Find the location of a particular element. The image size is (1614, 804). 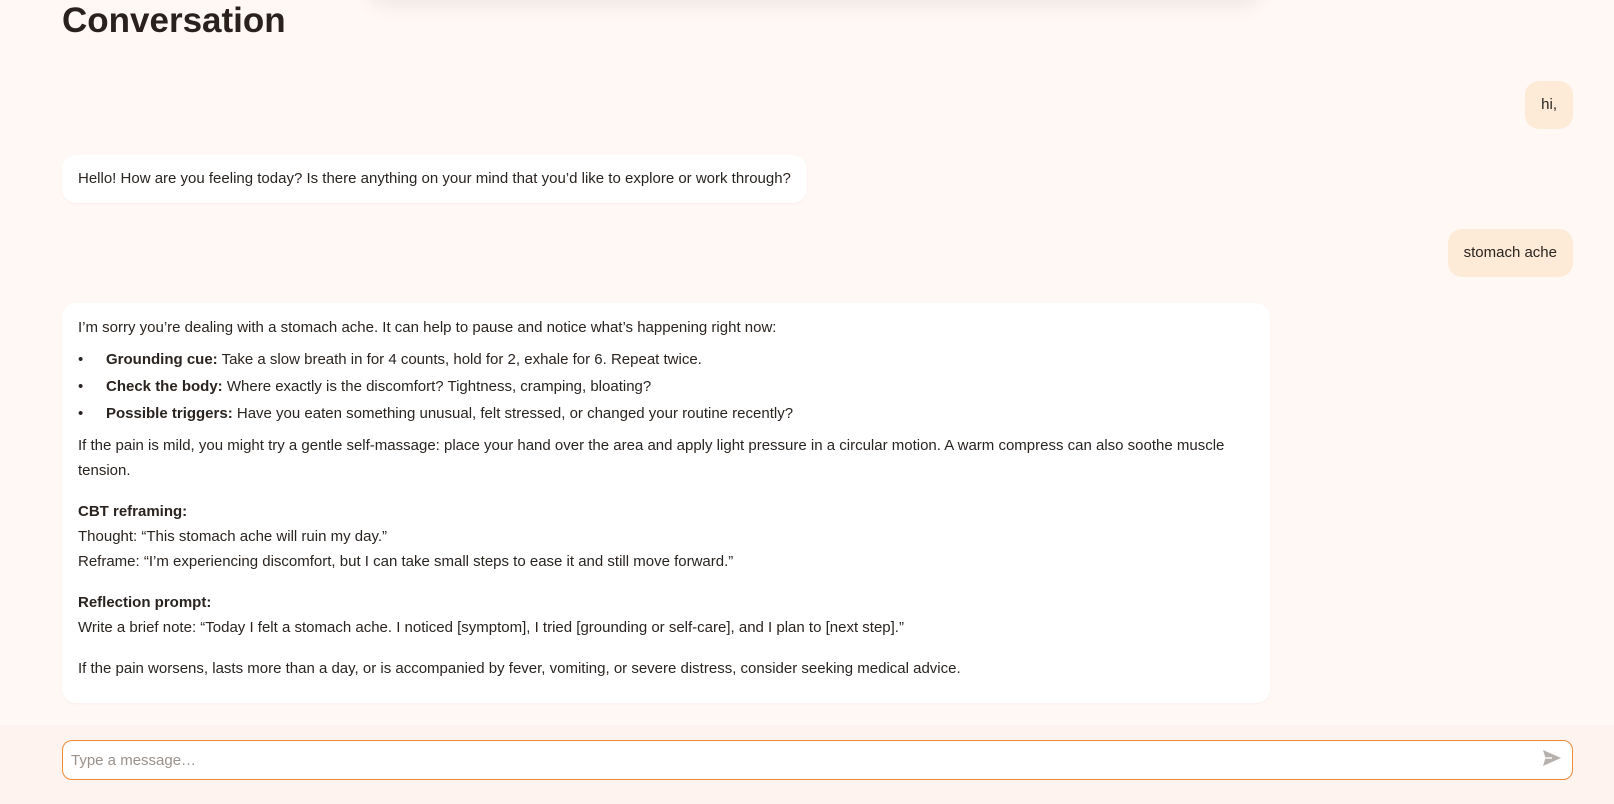

message-composer is located at coordinates (817, 760).